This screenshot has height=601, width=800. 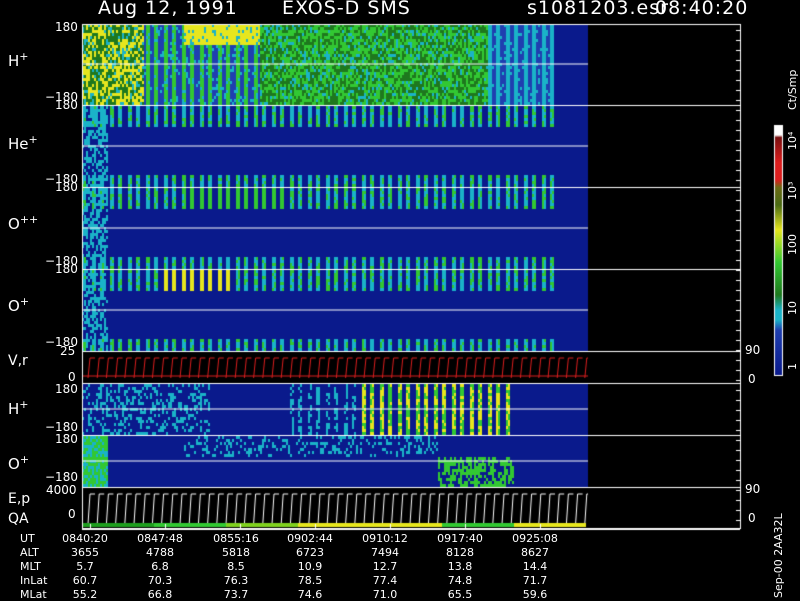 I want to click on orbit-row-alt: ALT 3655 4788 5818 6723 7494 8128 8627, so click(x=320, y=552).